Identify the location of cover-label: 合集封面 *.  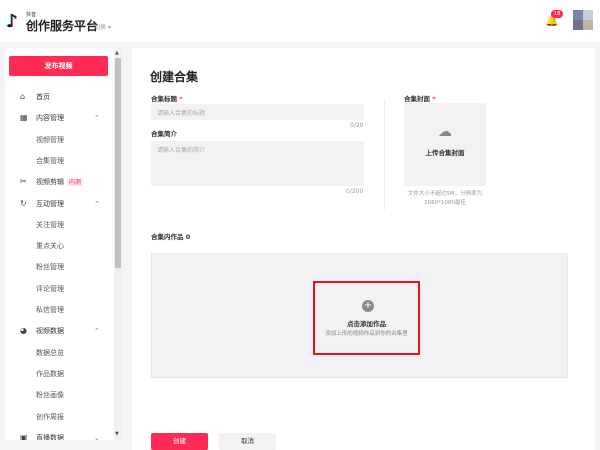
(420, 98).